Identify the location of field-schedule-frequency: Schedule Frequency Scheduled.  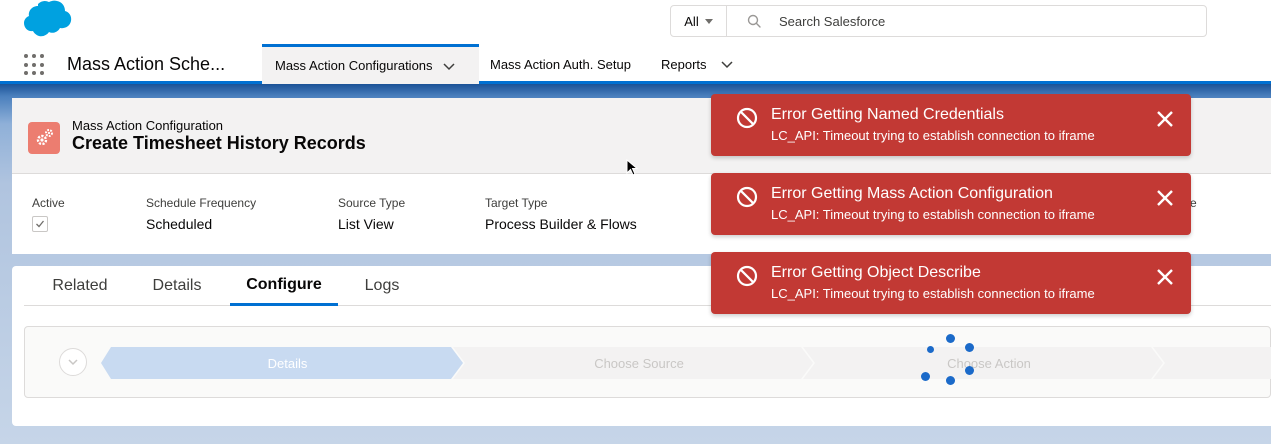
(201, 214).